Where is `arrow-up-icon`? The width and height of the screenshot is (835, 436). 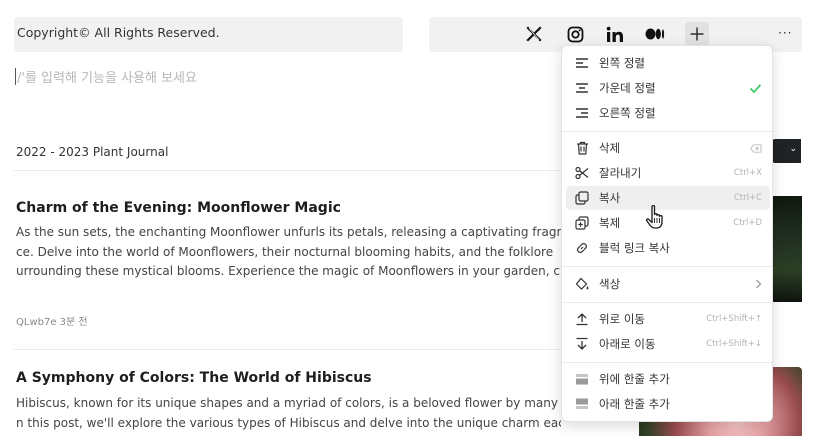 arrow-up-icon is located at coordinates (582, 319).